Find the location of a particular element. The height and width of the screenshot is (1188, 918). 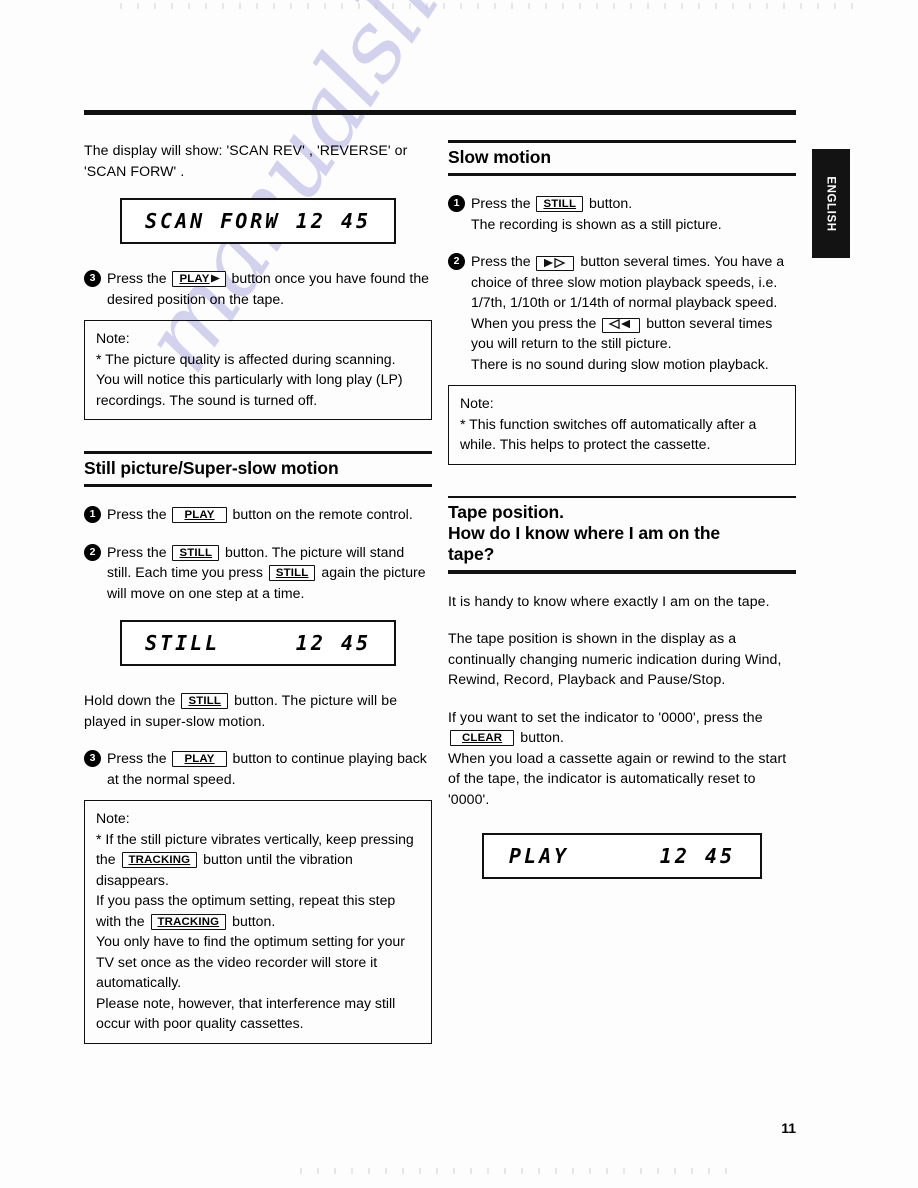

lcd-display-scan-forw: SCAN FORW 12 45 is located at coordinates (258, 221).